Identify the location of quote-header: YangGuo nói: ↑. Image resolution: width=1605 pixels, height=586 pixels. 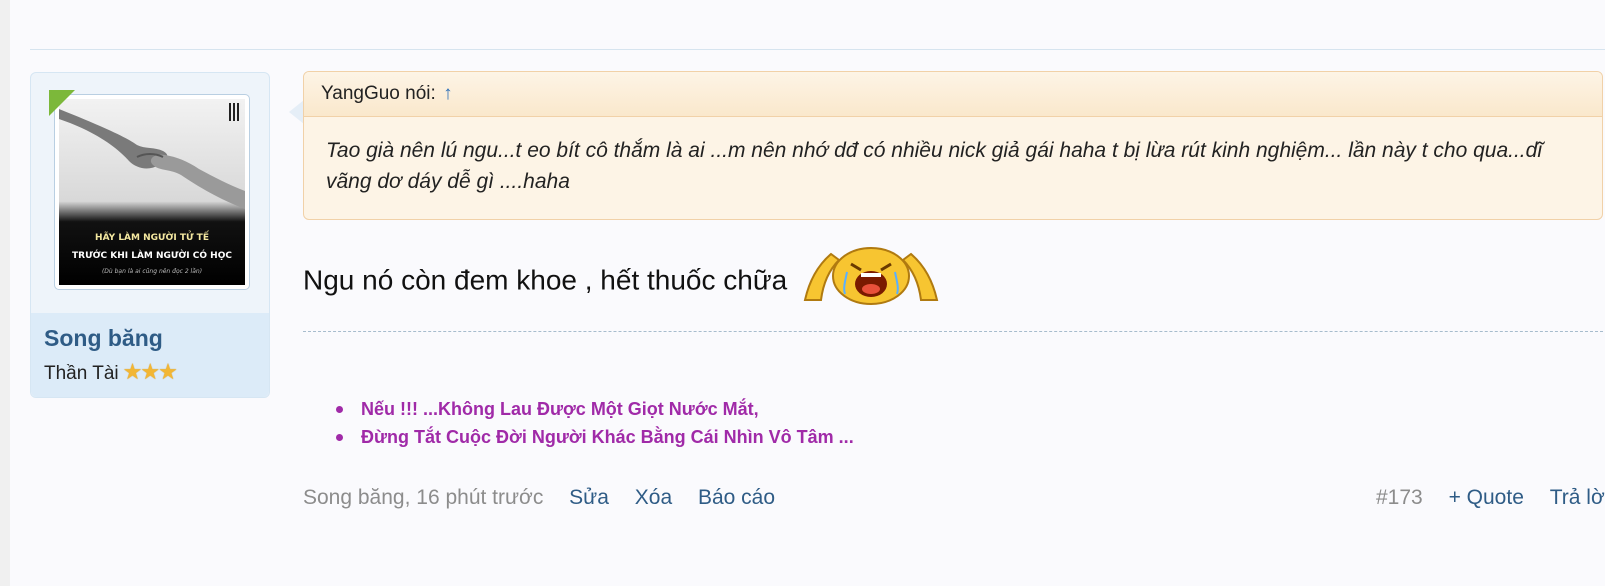
(953, 94).